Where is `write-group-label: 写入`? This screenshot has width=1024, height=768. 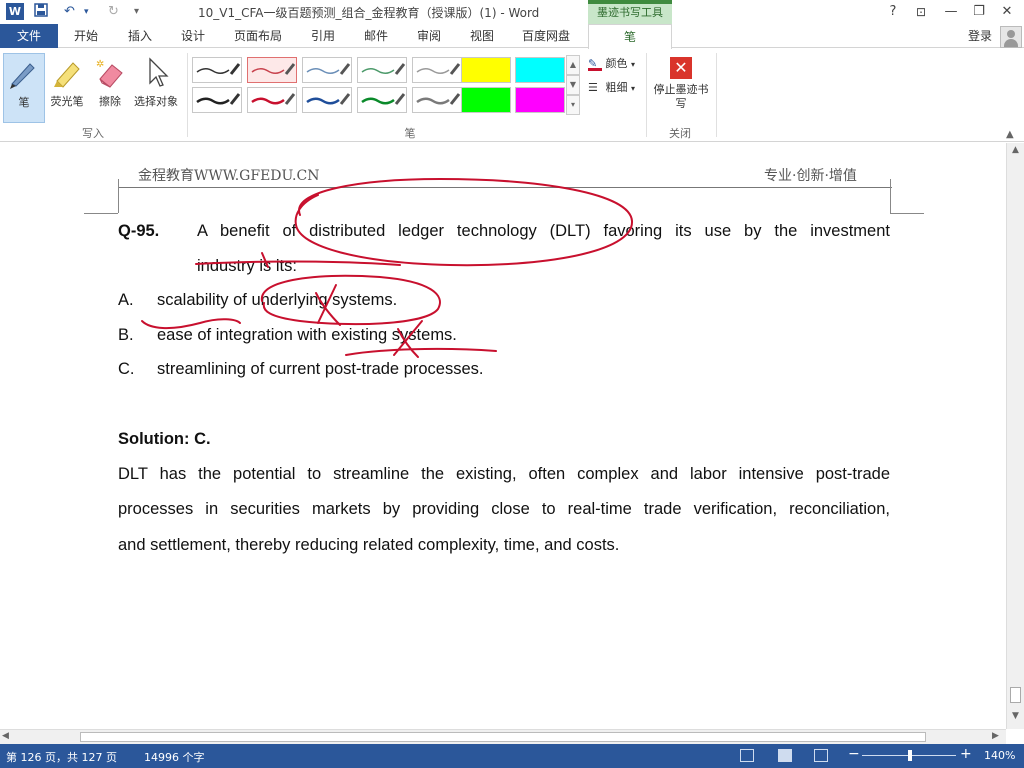
write-group-label: 写入 is located at coordinates (93, 133).